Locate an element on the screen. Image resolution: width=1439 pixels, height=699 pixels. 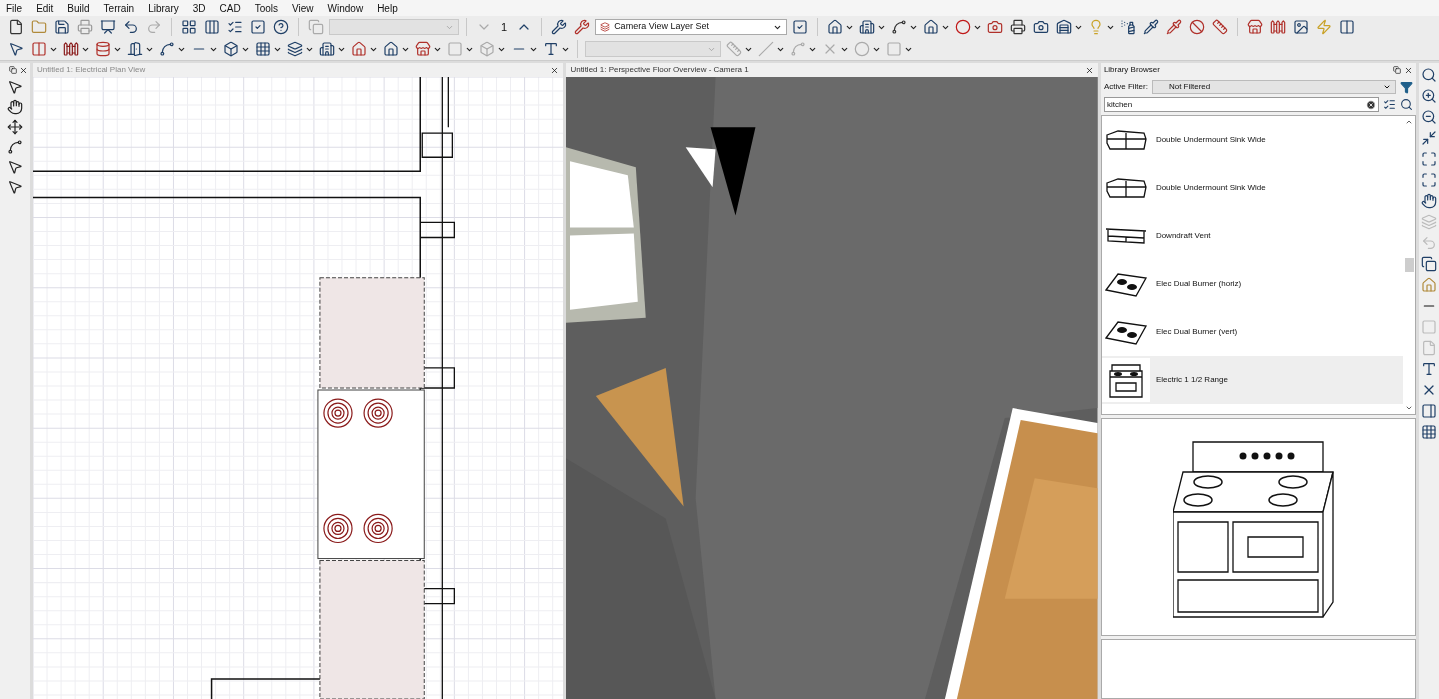
building-icon is located at coordinates (327, 49).